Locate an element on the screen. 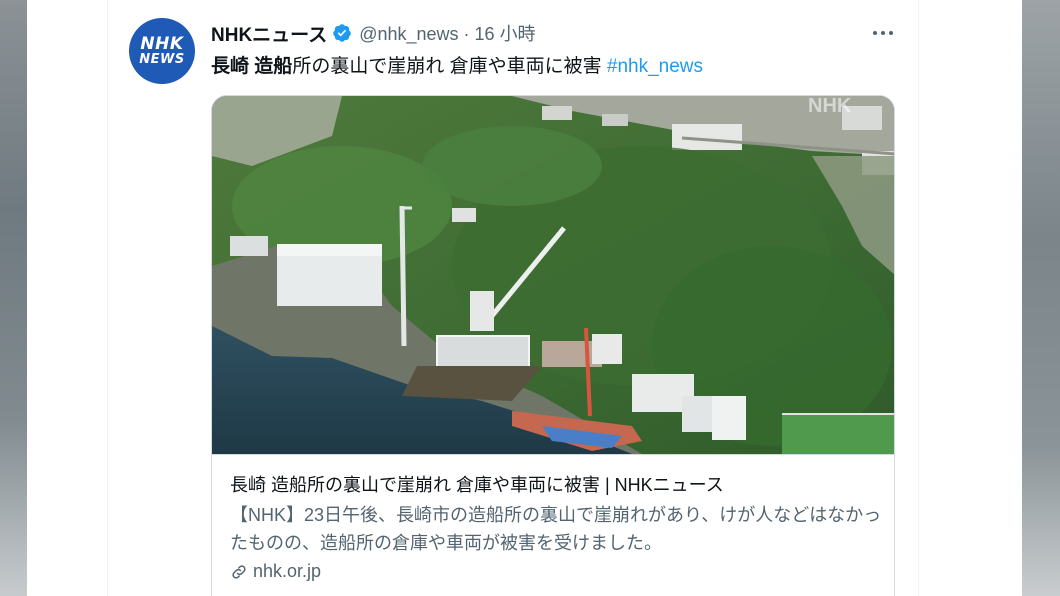 This screenshot has height=596, width=1060. handle-and-time: @nhk_news · 16 小時 is located at coordinates (447, 33).